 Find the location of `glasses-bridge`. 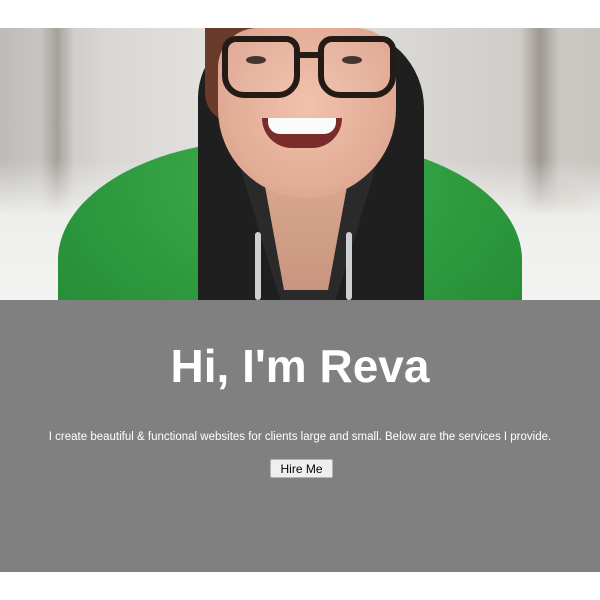

glasses-bridge is located at coordinates (310, 55).